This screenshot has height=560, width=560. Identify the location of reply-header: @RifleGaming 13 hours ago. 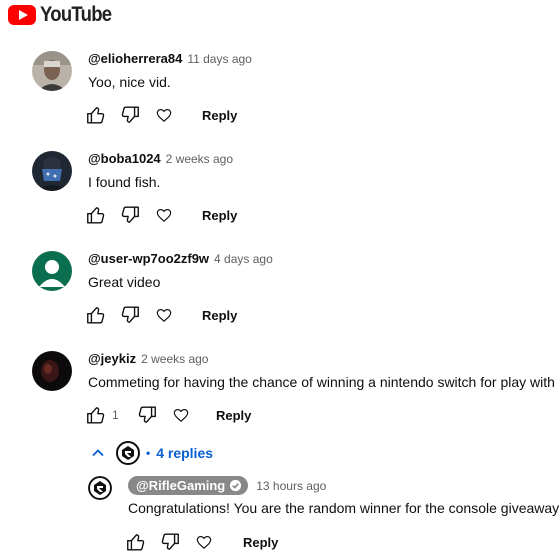
(227, 485).